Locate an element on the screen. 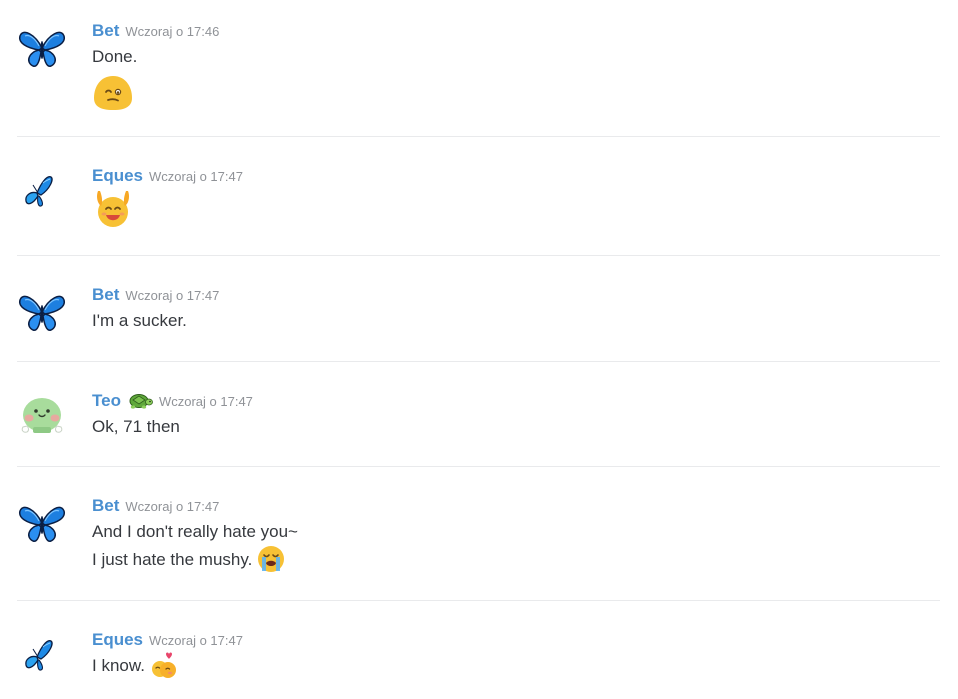  timestamp: Wczoraj o 17:46 is located at coordinates (172, 31).